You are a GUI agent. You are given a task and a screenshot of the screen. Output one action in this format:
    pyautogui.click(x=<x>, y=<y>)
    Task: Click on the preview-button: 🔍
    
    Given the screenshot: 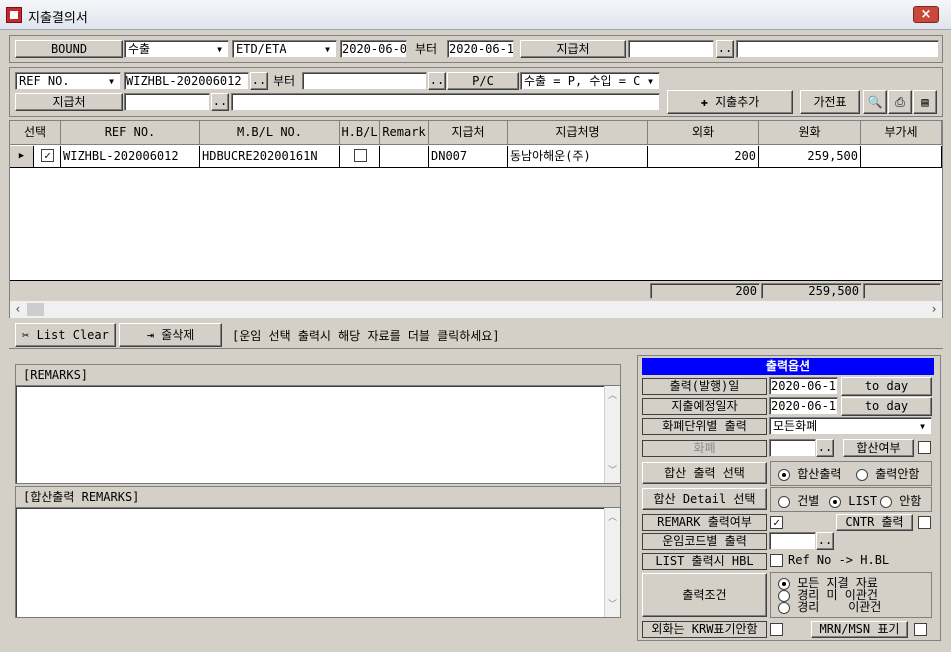 What is the action you would take?
    pyautogui.click(x=875, y=102)
    